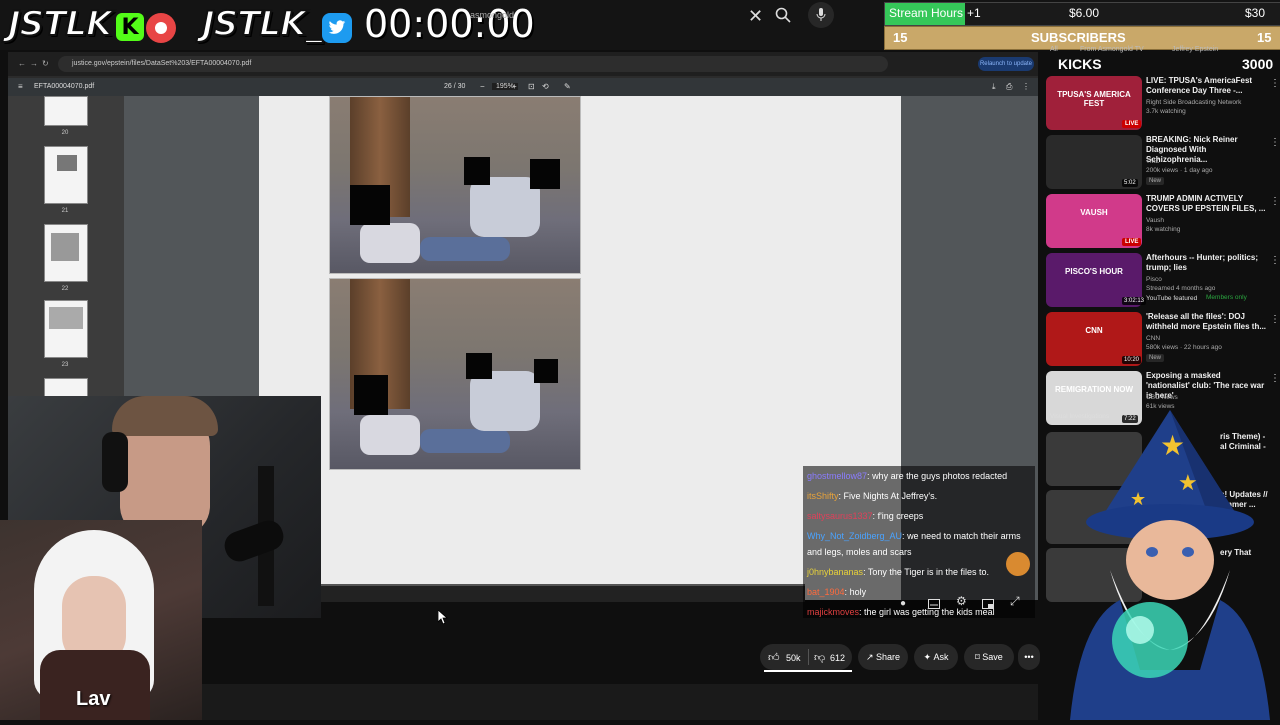 Image resolution: width=1280 pixels, height=725 pixels. Describe the element at coordinates (1208, 220) in the screenshot. I see `video-channel: Vaush` at that location.